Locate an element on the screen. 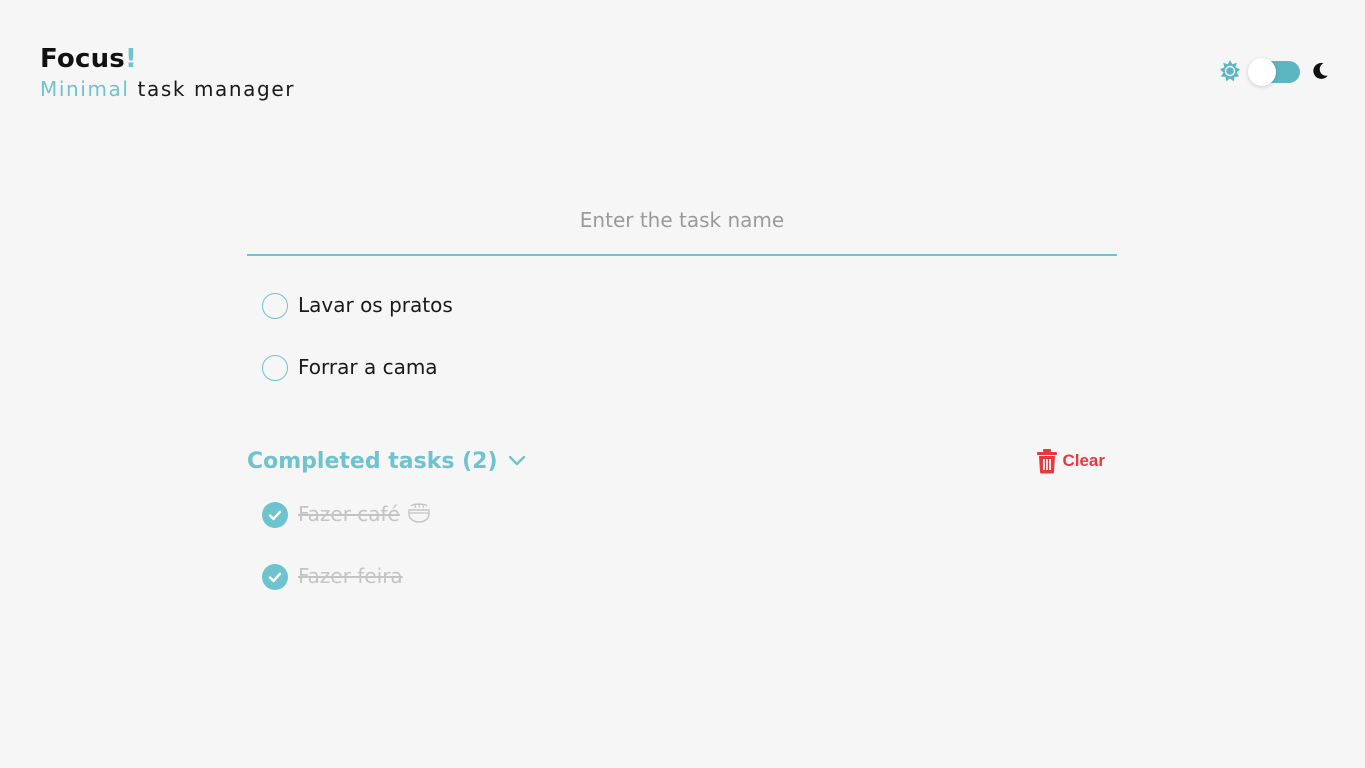 The width and height of the screenshot is (1365, 768). task-item: Forrar a cama is located at coordinates (689, 383).